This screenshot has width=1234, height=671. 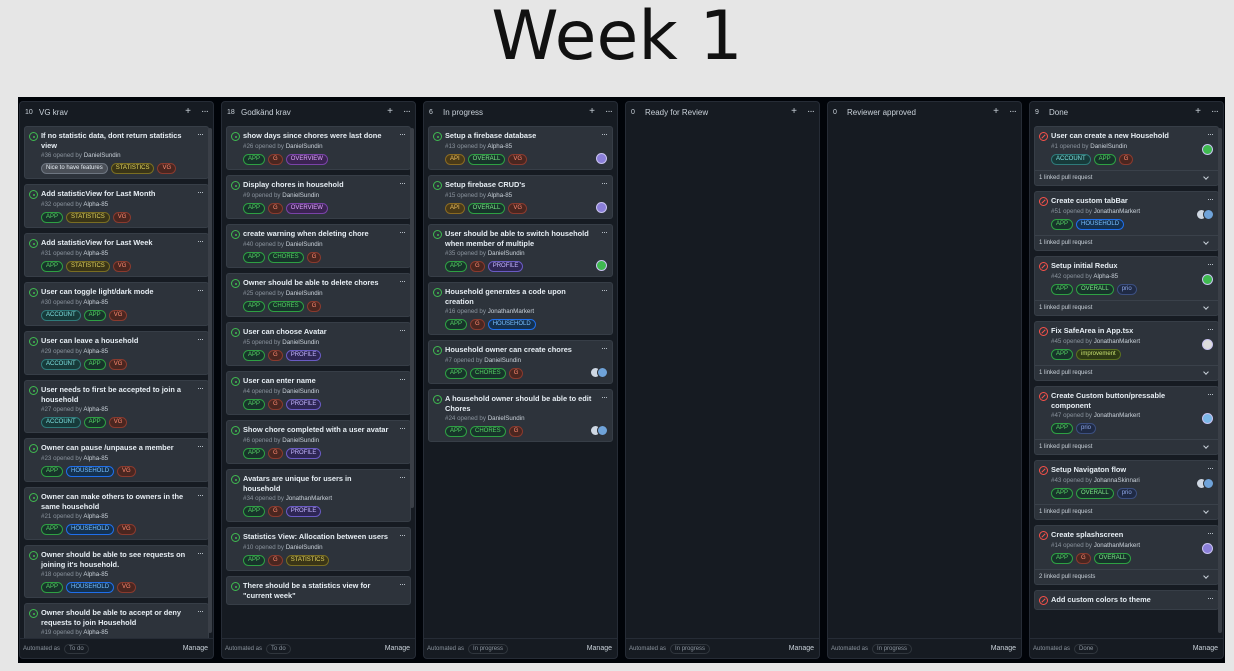 What do you see at coordinates (107, 448) in the screenshot?
I see `issue-title: Owner can pause /unpause a member` at bounding box center [107, 448].